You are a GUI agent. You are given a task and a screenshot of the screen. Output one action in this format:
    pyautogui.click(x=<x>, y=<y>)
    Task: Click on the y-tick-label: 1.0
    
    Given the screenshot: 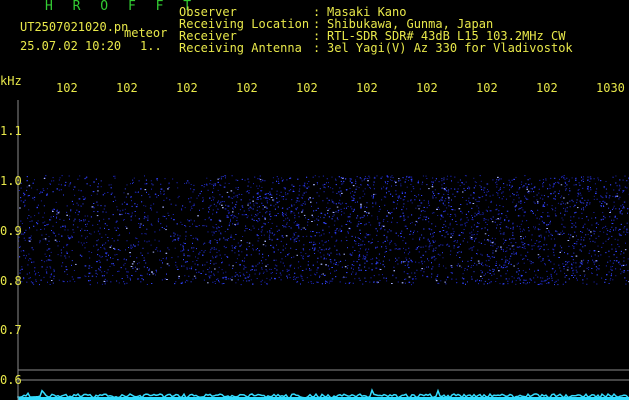 What is the action you would take?
    pyautogui.click(x=11, y=181)
    